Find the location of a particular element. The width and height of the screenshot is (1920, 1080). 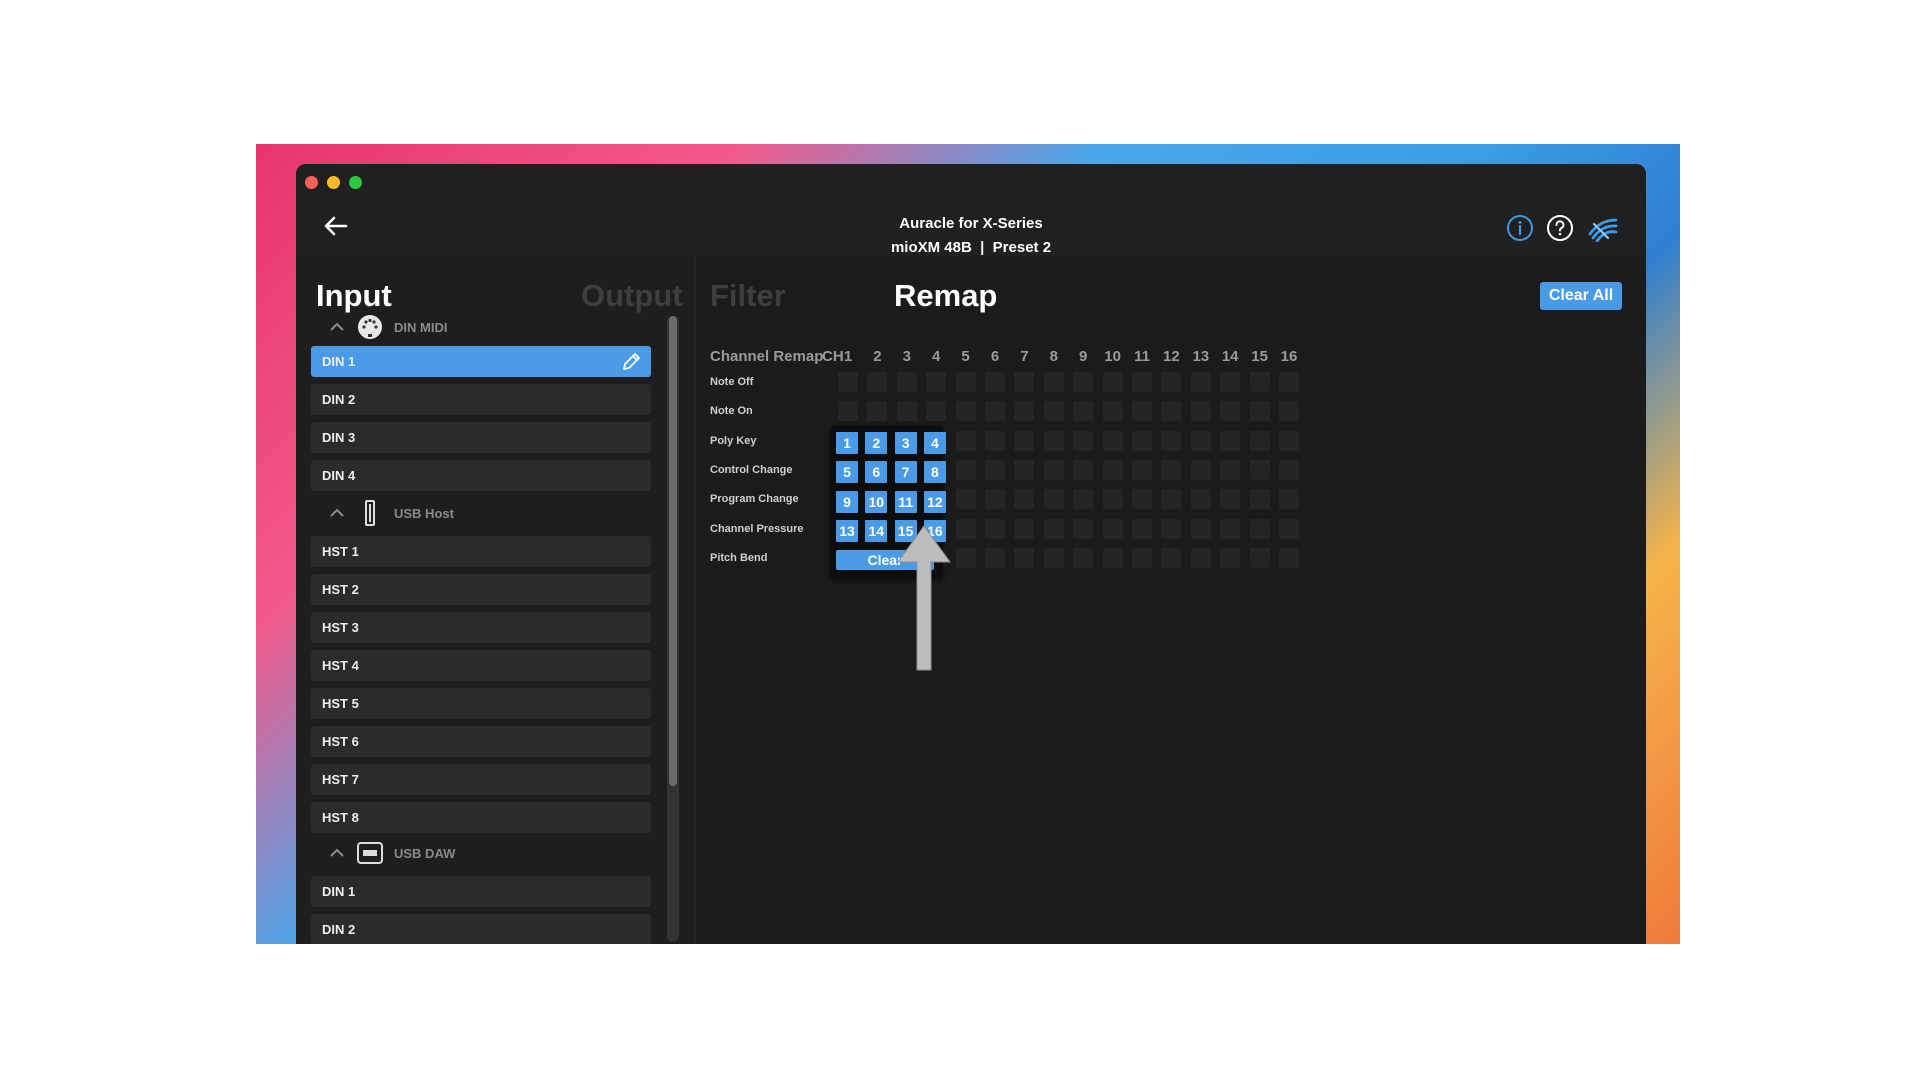

popup-channel-button-4: 4 is located at coordinates (934, 443).